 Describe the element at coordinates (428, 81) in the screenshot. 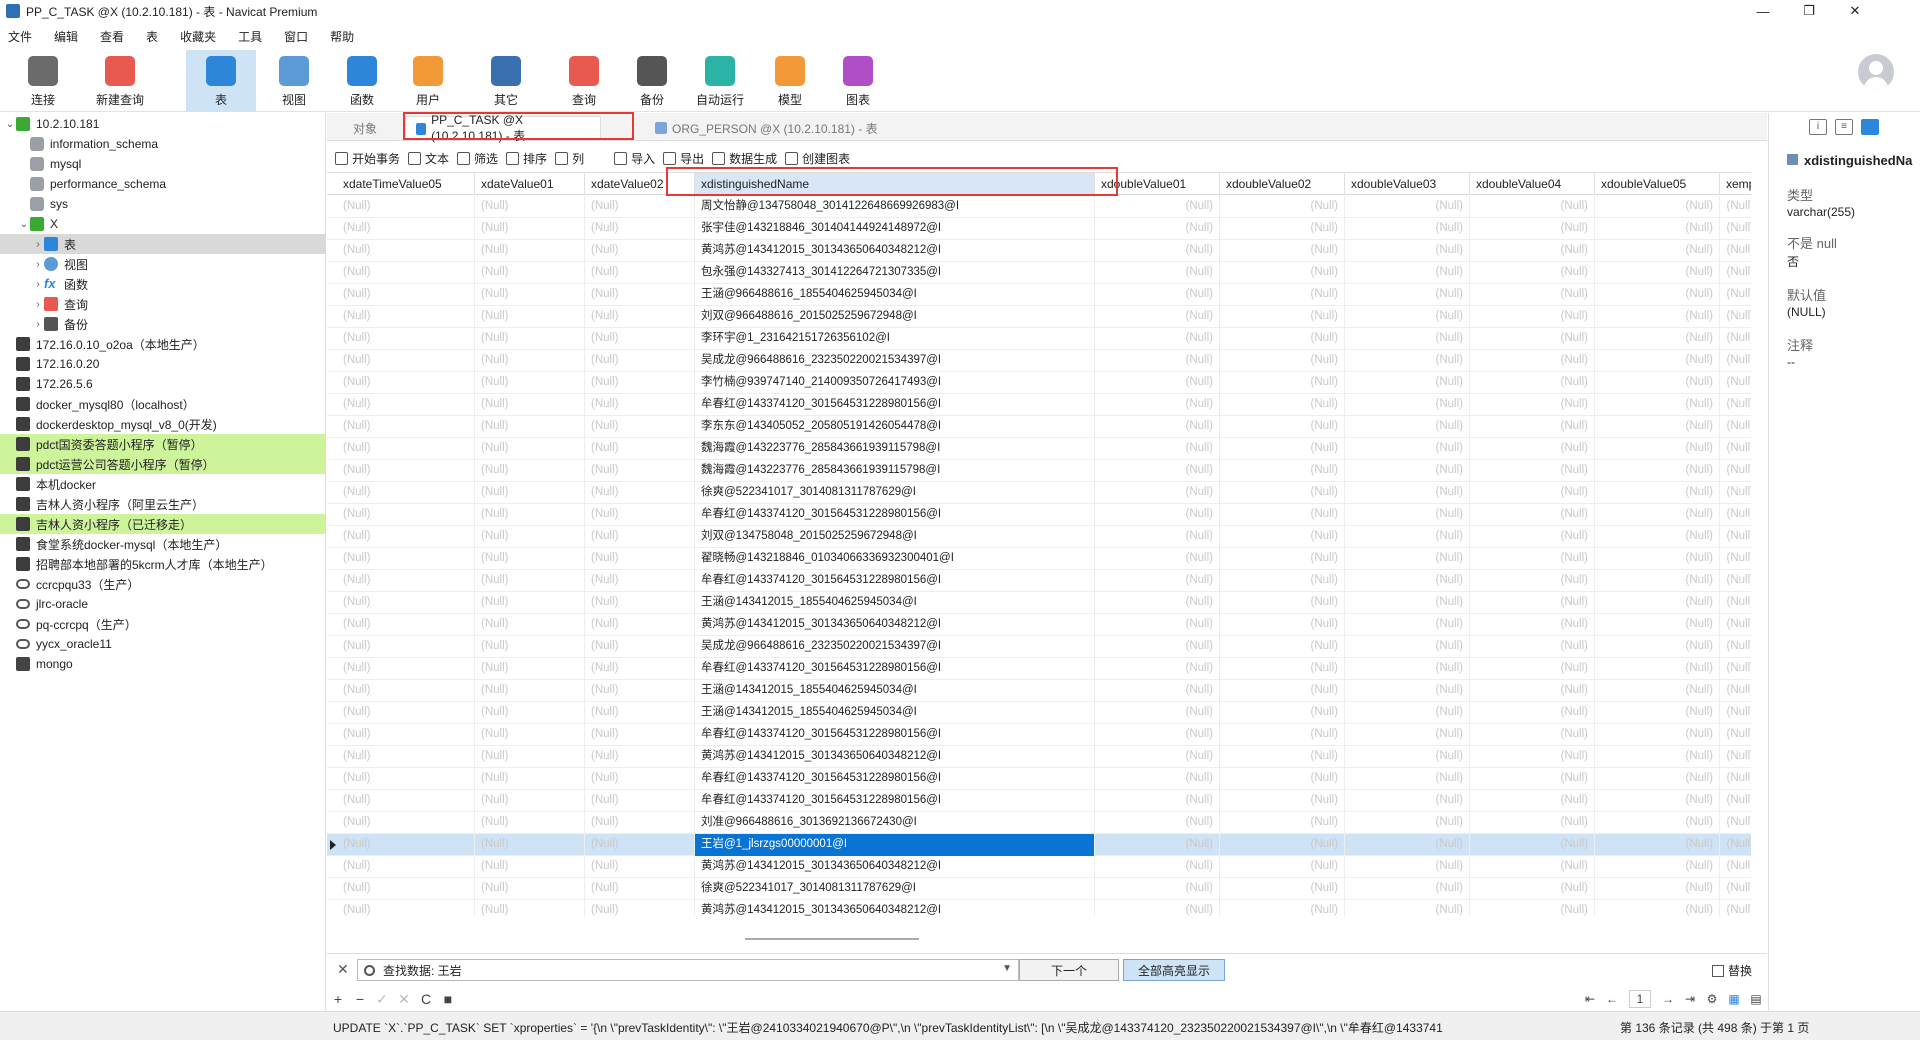

I see `toolbar-user-button: 用户` at that location.